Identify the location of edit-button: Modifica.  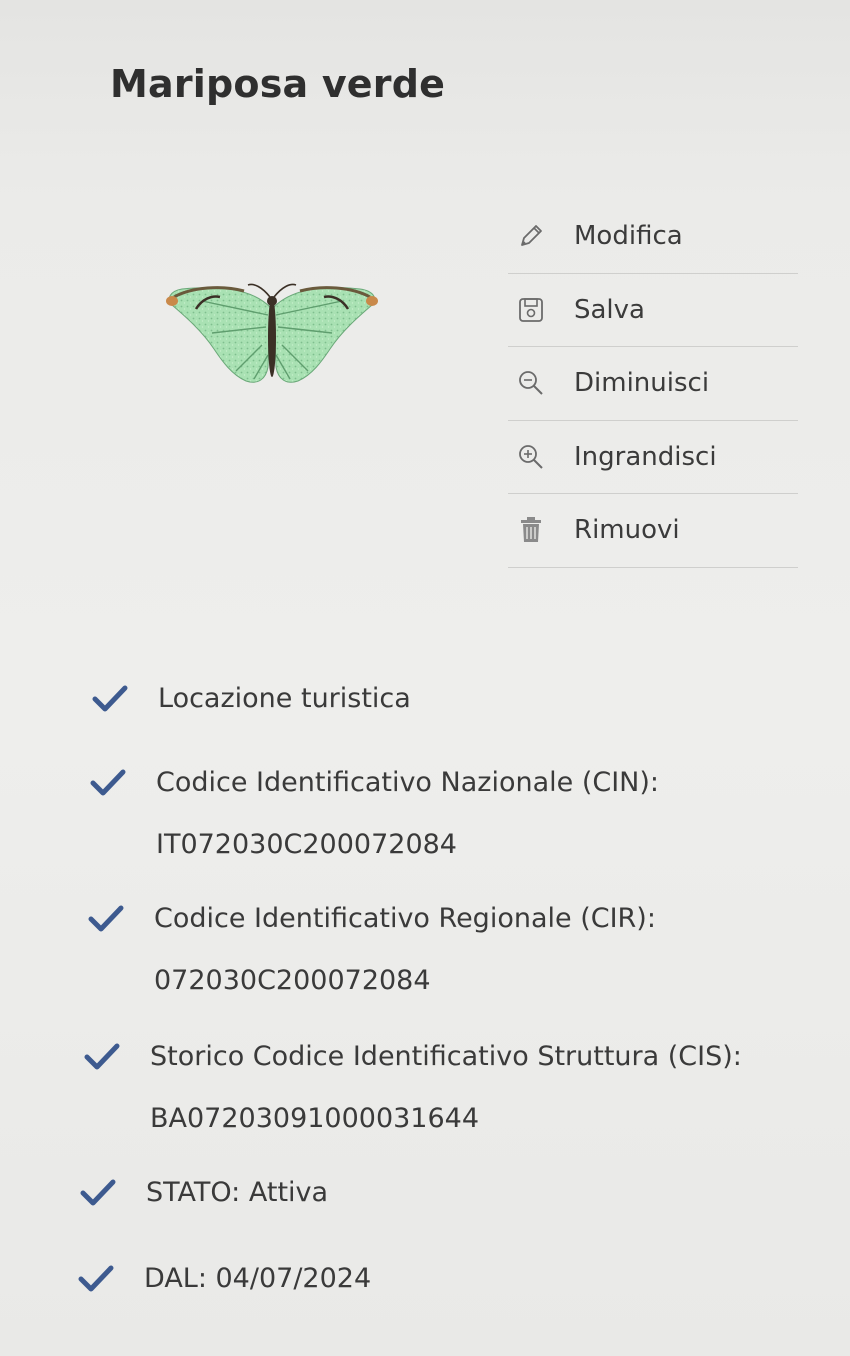
(653, 237).